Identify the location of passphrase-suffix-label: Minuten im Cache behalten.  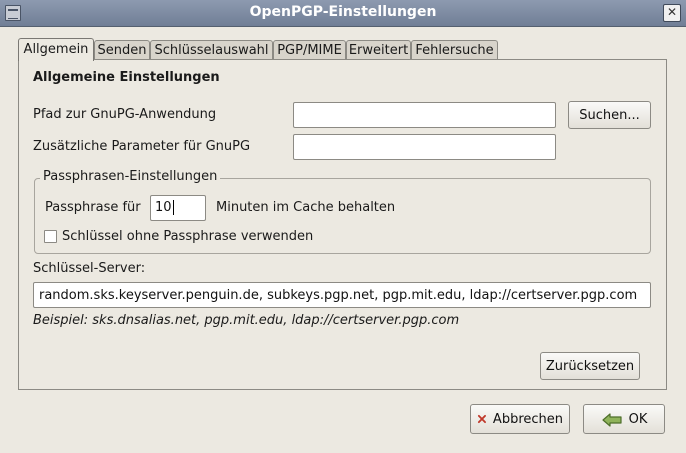
(306, 207).